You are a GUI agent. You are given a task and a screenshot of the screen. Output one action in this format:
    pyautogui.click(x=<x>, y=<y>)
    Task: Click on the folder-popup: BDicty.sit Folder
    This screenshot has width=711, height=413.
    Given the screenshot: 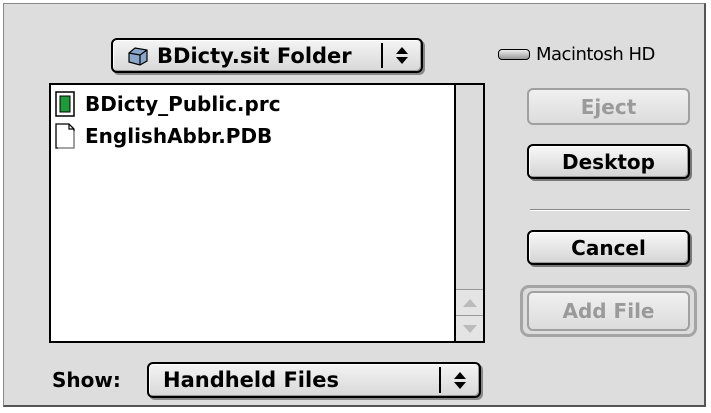 What is the action you would take?
    pyautogui.click(x=267, y=55)
    